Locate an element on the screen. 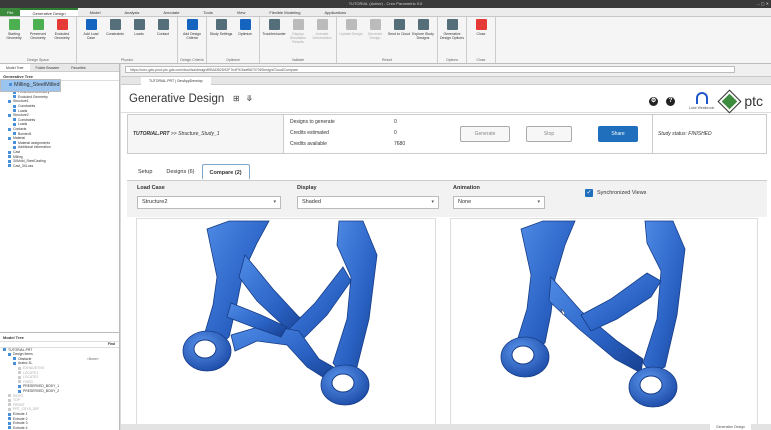 The width and height of the screenshot is (771, 430). tree-item: Cast_3XLoss is located at coordinates (59, 166).